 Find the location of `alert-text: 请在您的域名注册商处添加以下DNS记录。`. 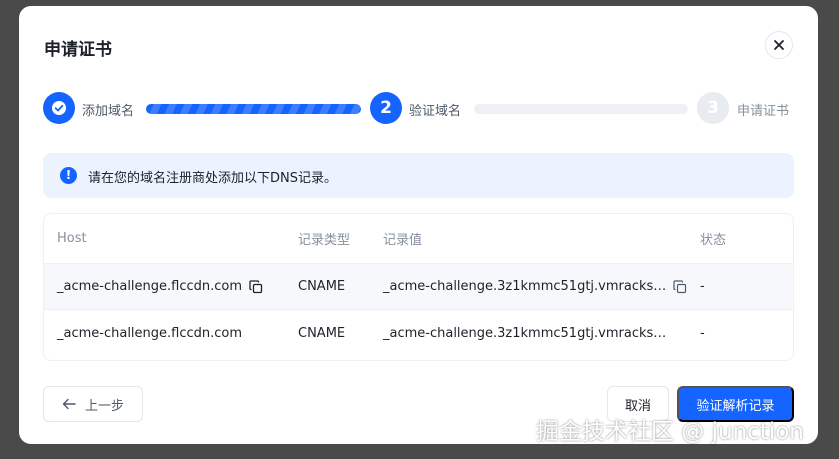

alert-text: 请在您的域名注册商处添加以下DNS记录。 is located at coordinates (212, 178).